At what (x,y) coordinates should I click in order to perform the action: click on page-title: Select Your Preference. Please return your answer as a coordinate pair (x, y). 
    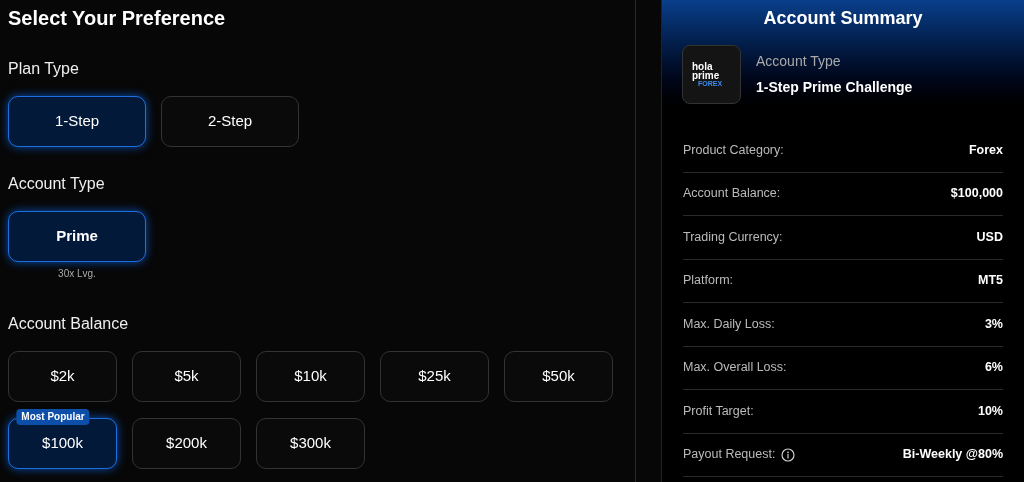
    Looking at the image, I should click on (117, 18).